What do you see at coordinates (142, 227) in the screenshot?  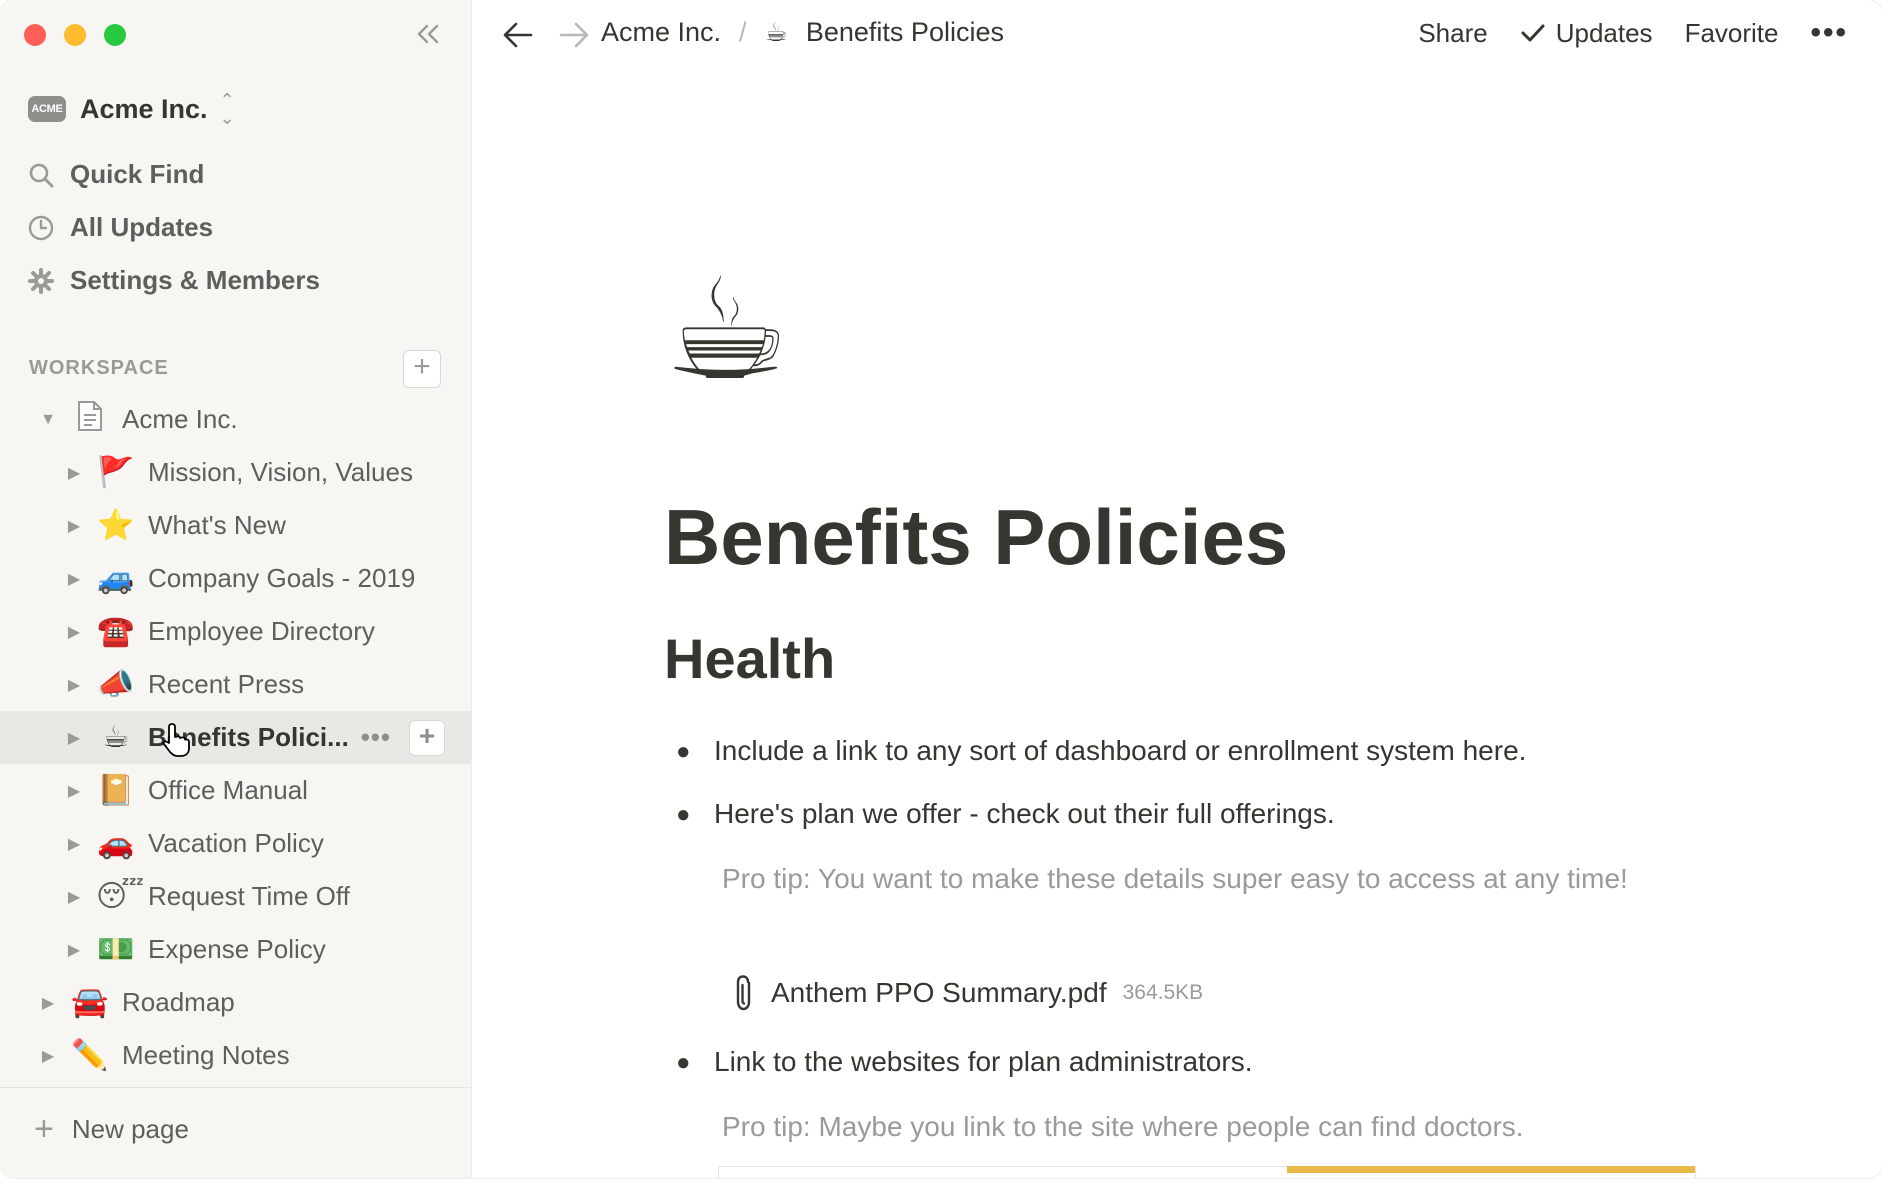 I see `all-updates-label: All Updates` at bounding box center [142, 227].